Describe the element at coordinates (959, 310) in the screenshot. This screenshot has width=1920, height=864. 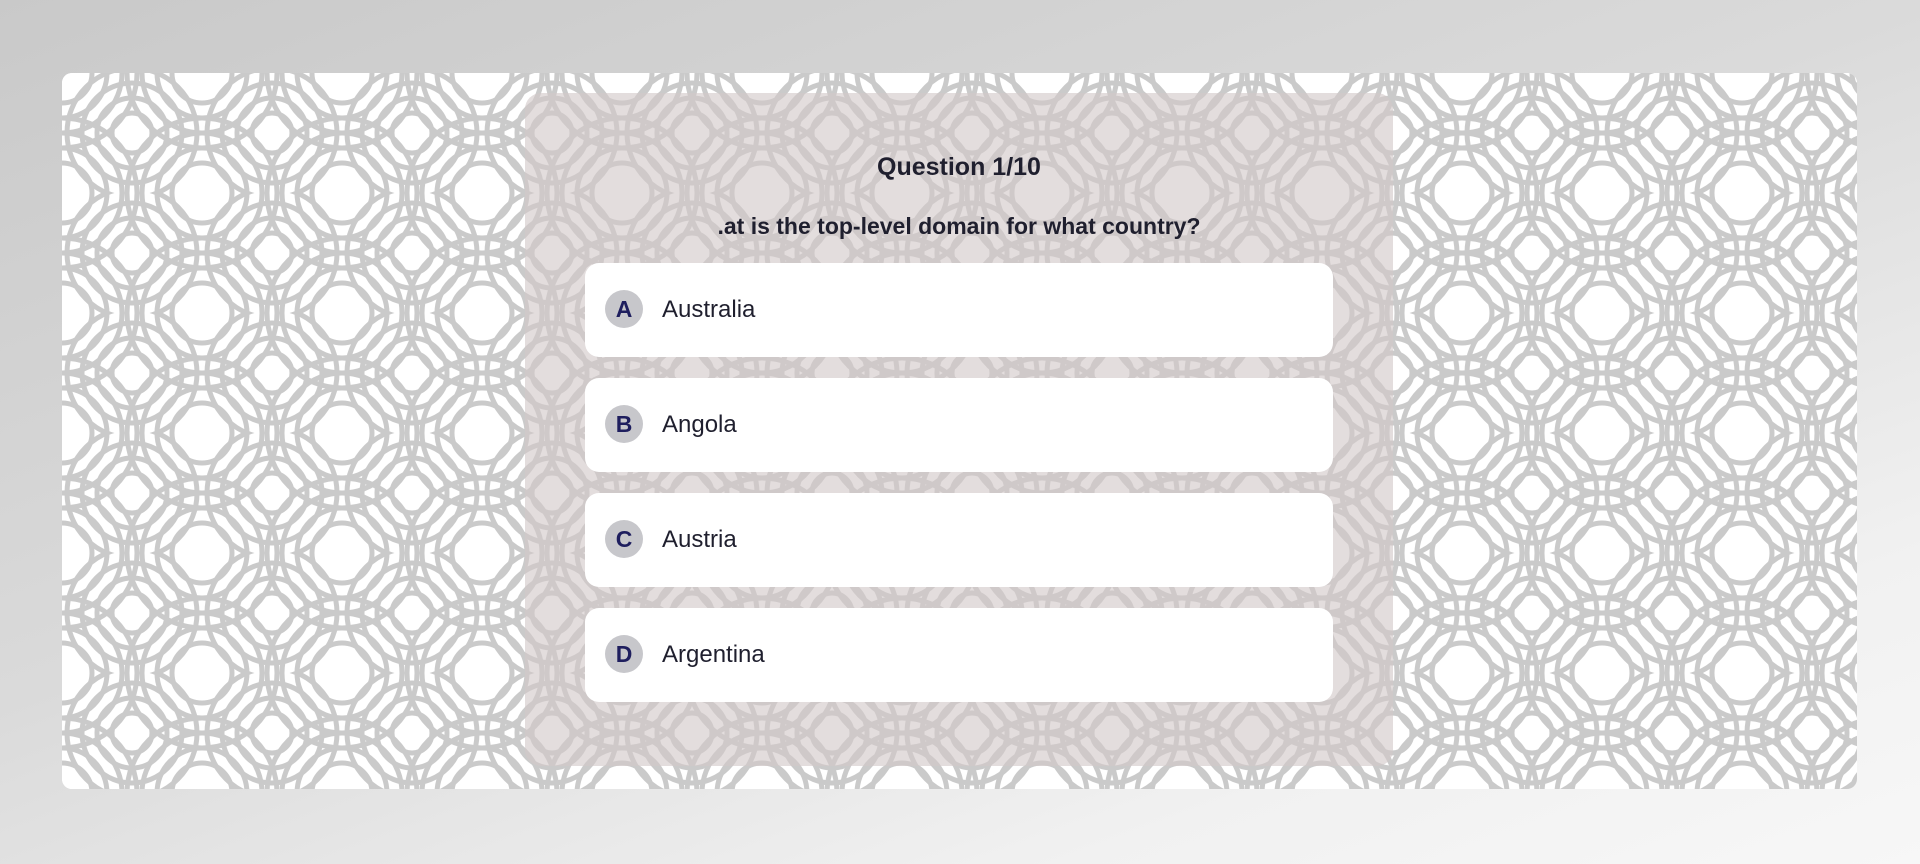
I see `answer-option-a: A Australia` at that location.